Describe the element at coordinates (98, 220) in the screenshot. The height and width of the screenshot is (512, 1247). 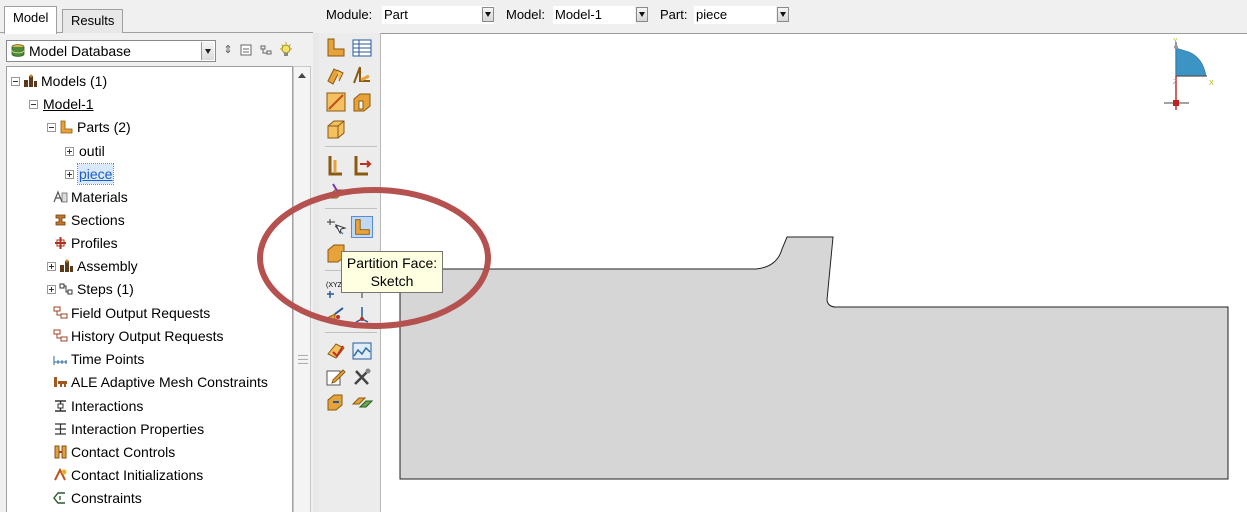
I see `tree-label-sections: Sections` at that location.